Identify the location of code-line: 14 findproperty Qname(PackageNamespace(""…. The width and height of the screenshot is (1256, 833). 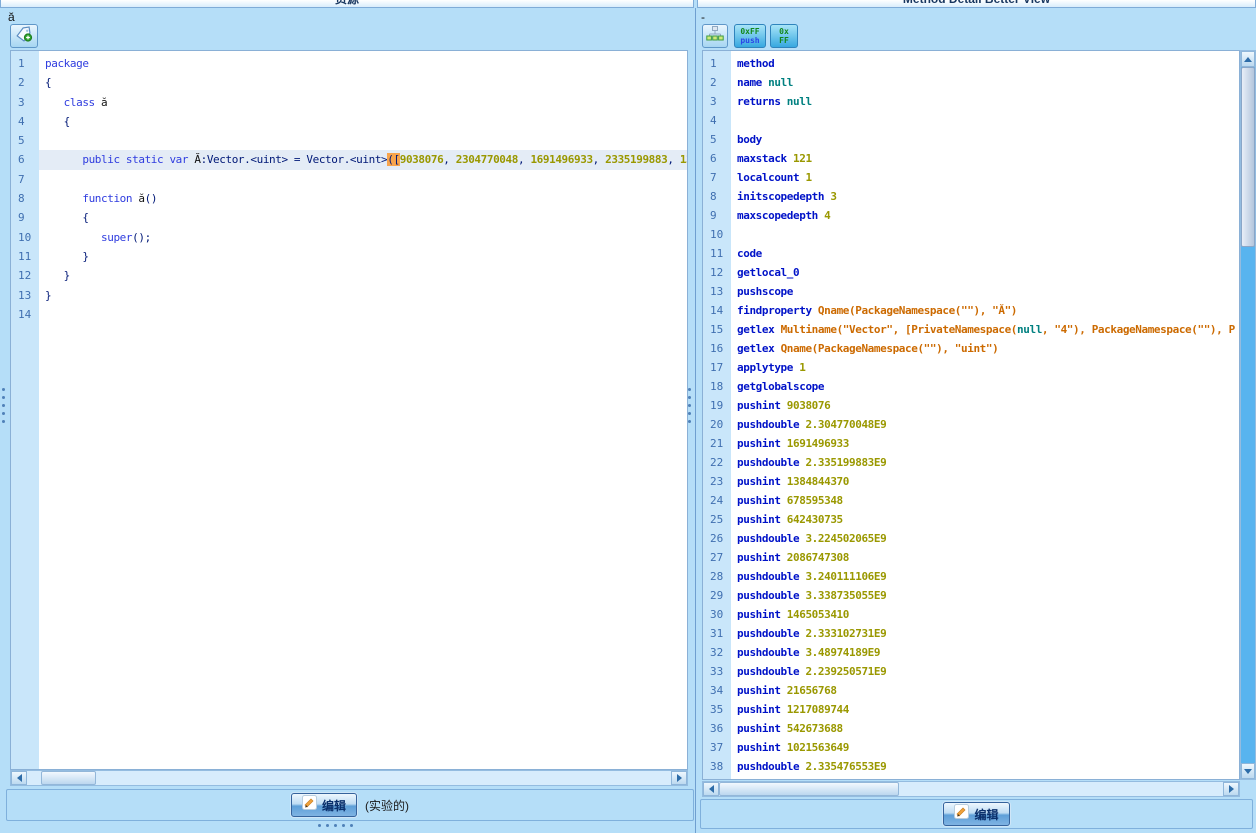
(971, 310).